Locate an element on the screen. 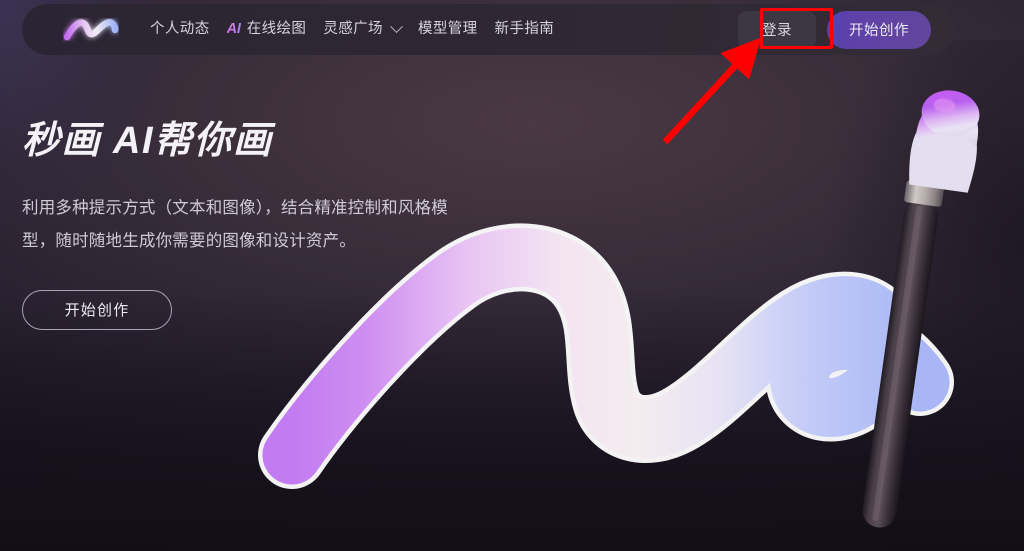 Image resolution: width=1024 pixels, height=551 pixels. nav-label: 在线绘图 is located at coordinates (276, 29).